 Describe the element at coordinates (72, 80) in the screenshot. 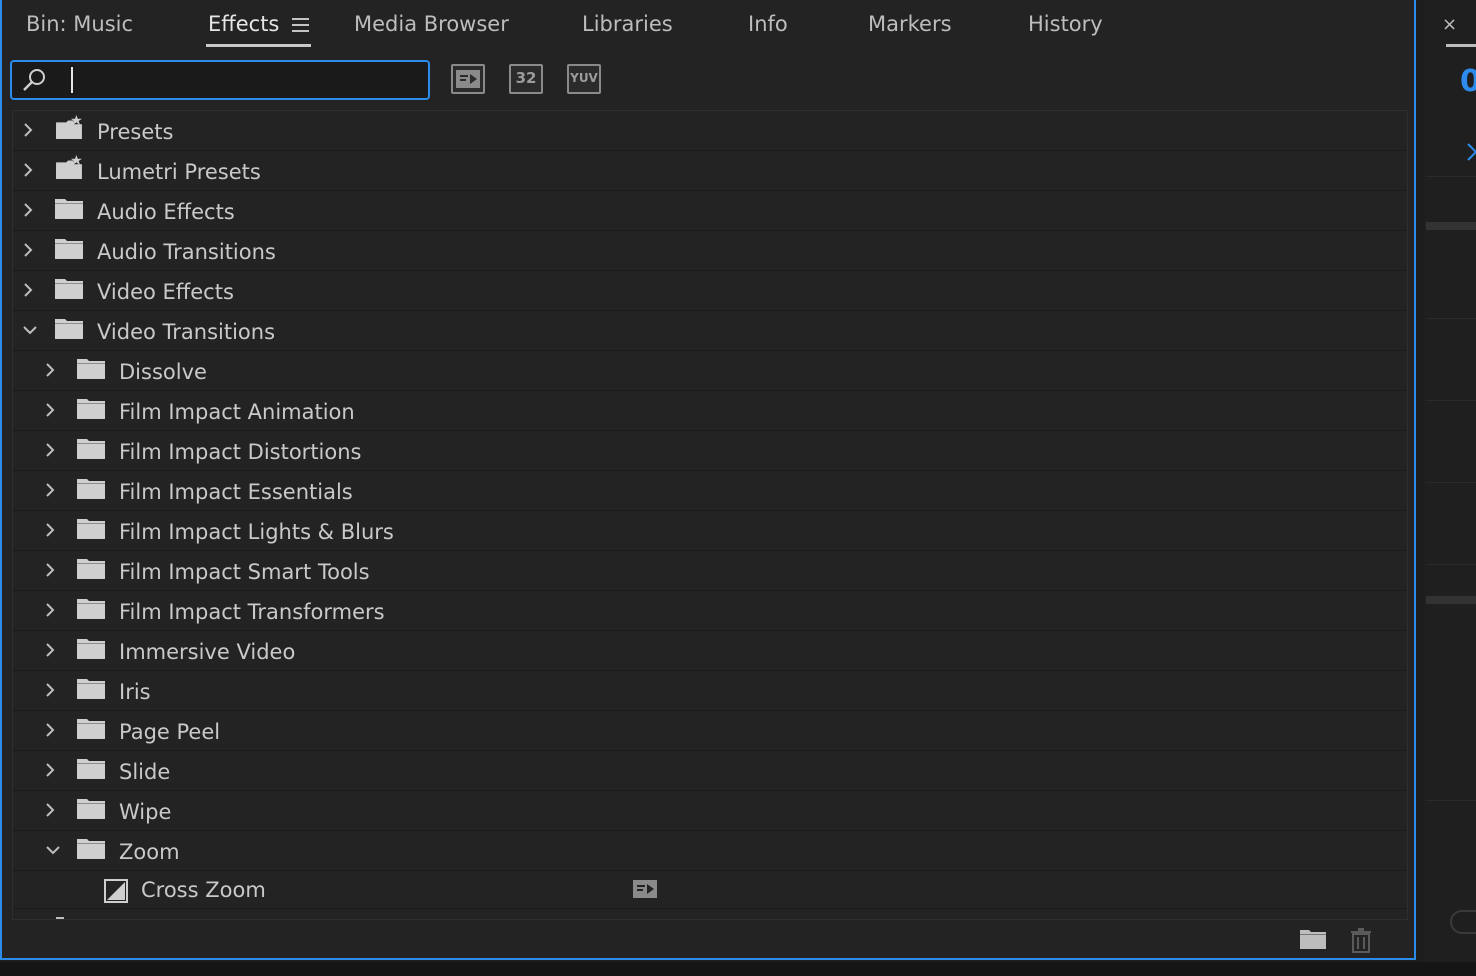

I see `text-caret` at that location.